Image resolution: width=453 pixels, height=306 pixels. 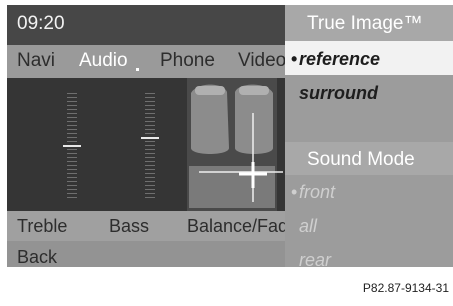 I want to click on headrest-right, so click(x=254, y=90).